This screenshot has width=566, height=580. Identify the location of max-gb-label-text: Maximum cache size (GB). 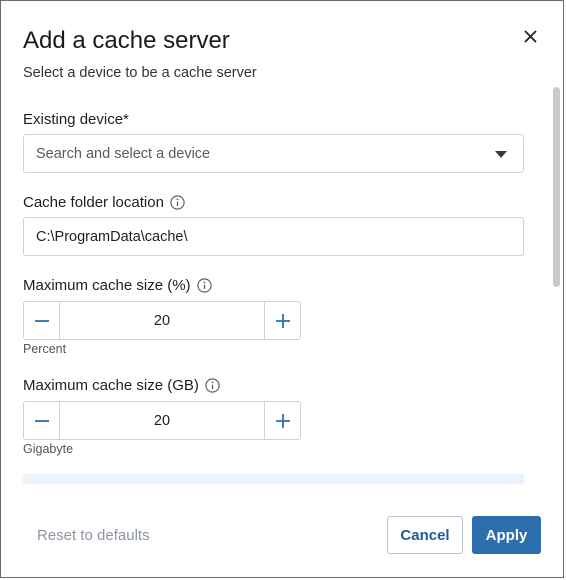
(111, 385).